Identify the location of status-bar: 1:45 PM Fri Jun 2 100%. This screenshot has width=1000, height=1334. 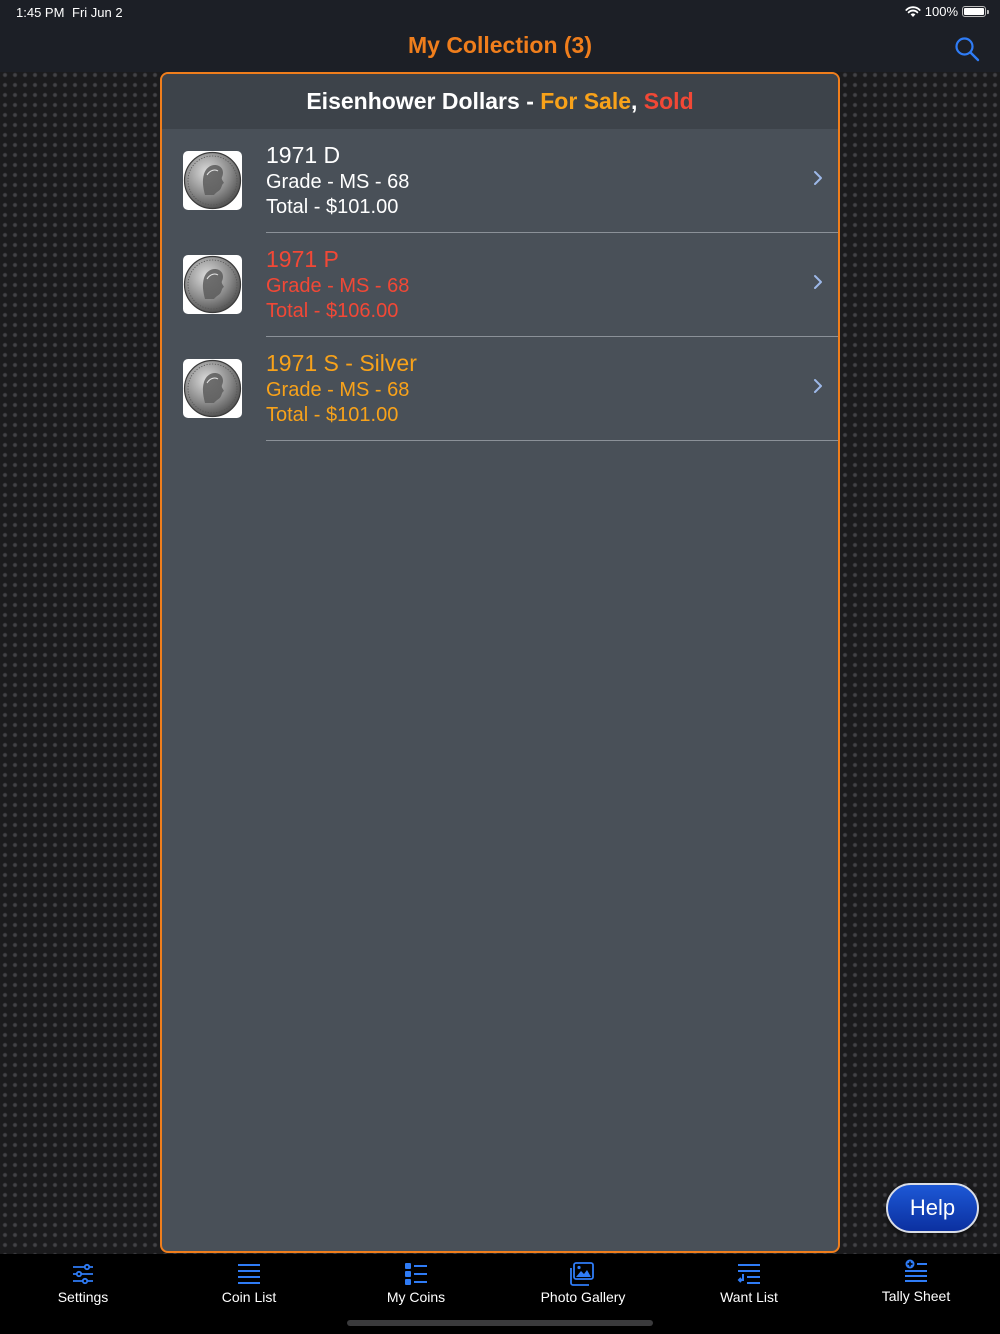
(500, 12).